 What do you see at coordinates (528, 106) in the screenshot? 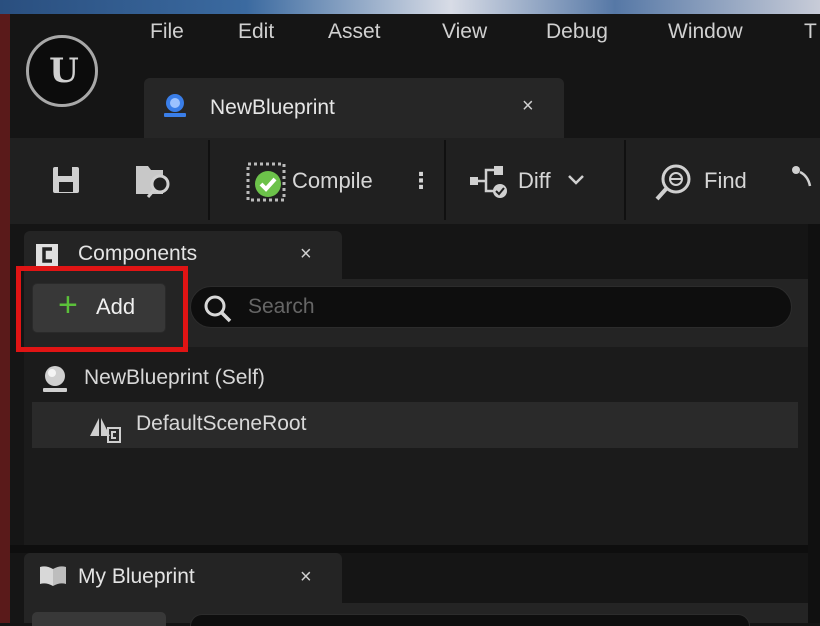
I see `document-tab-close-button: ×` at bounding box center [528, 106].